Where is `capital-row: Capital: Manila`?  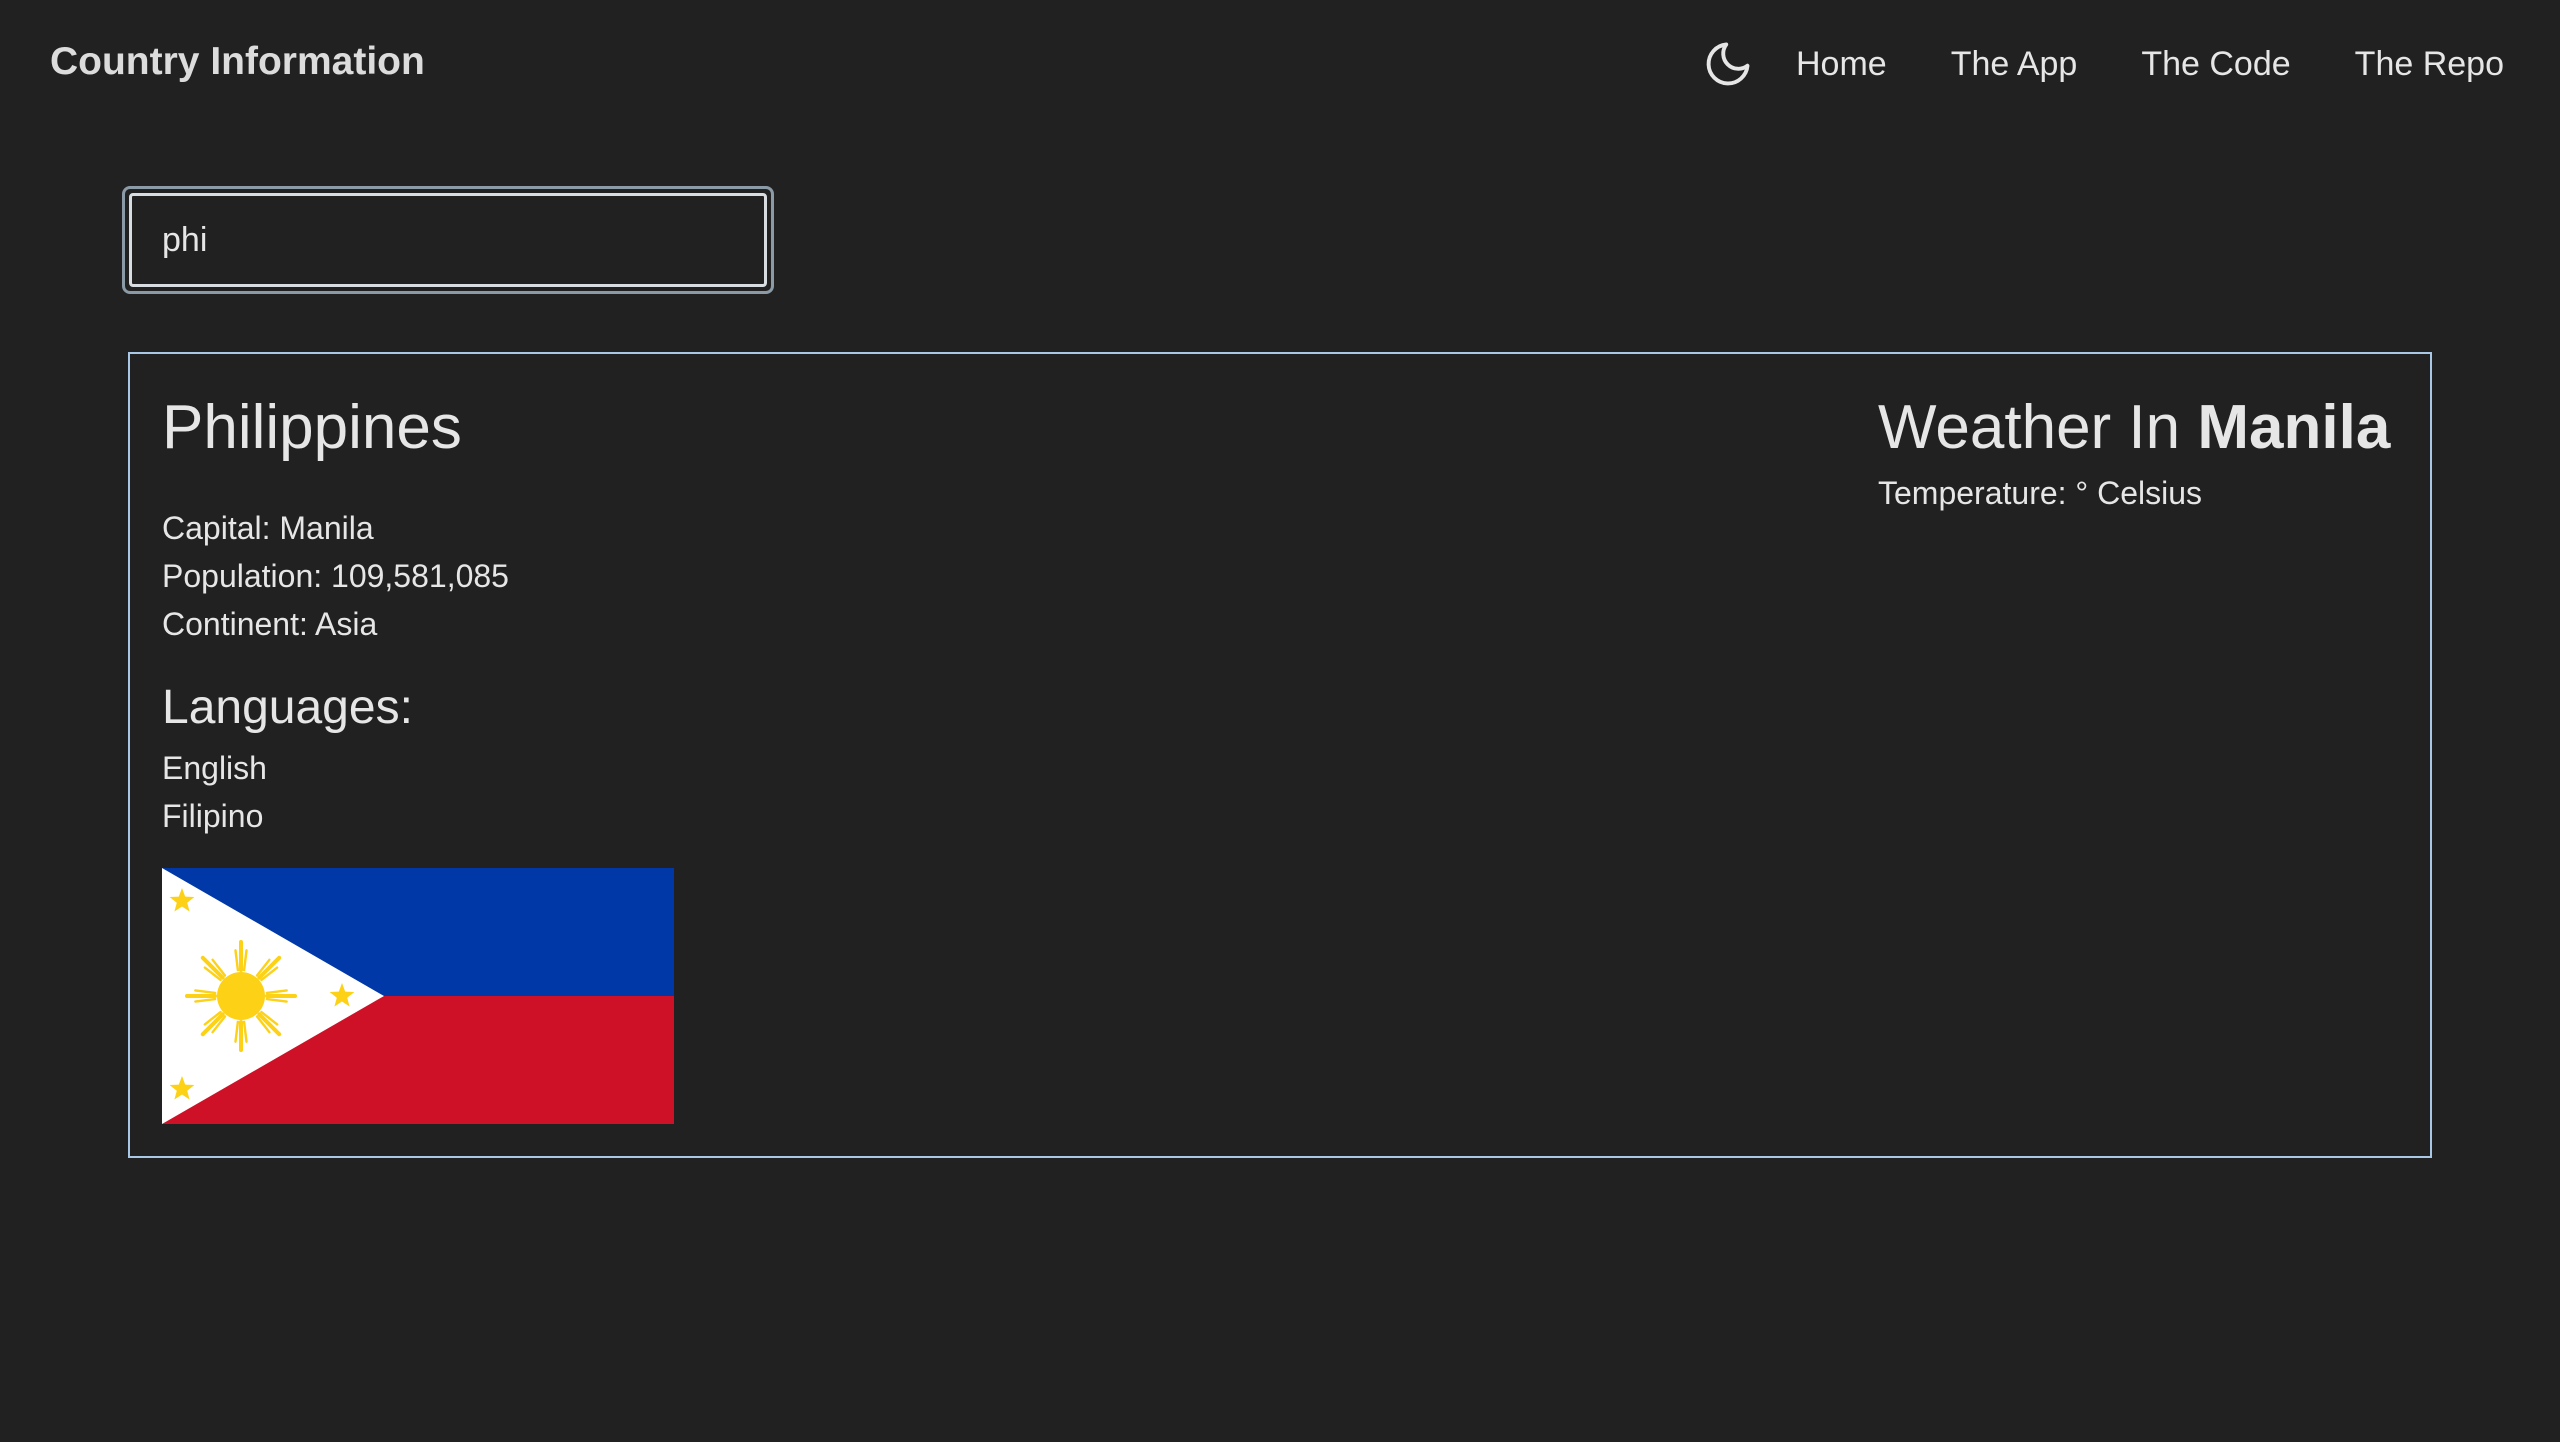
capital-row: Capital: Manila is located at coordinates (335, 528).